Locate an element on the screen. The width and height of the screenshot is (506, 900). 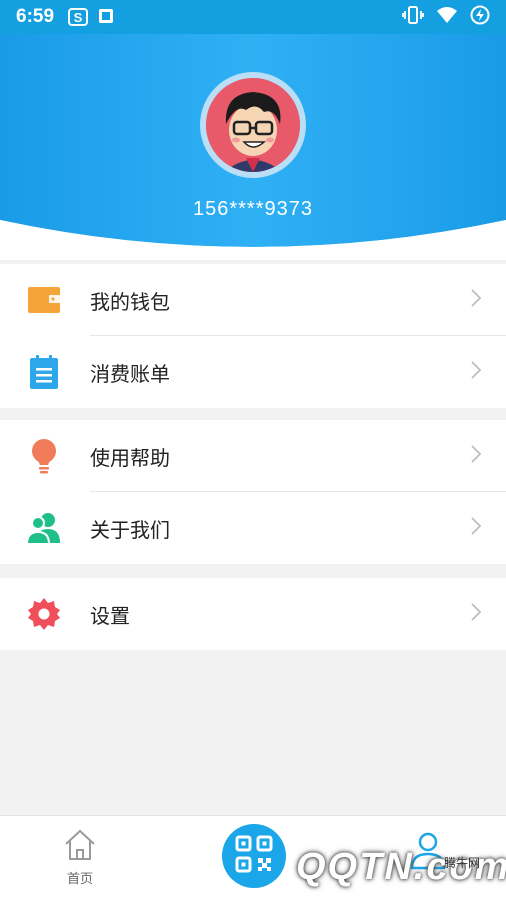
status-time: 6:59 is located at coordinates (35, 16).